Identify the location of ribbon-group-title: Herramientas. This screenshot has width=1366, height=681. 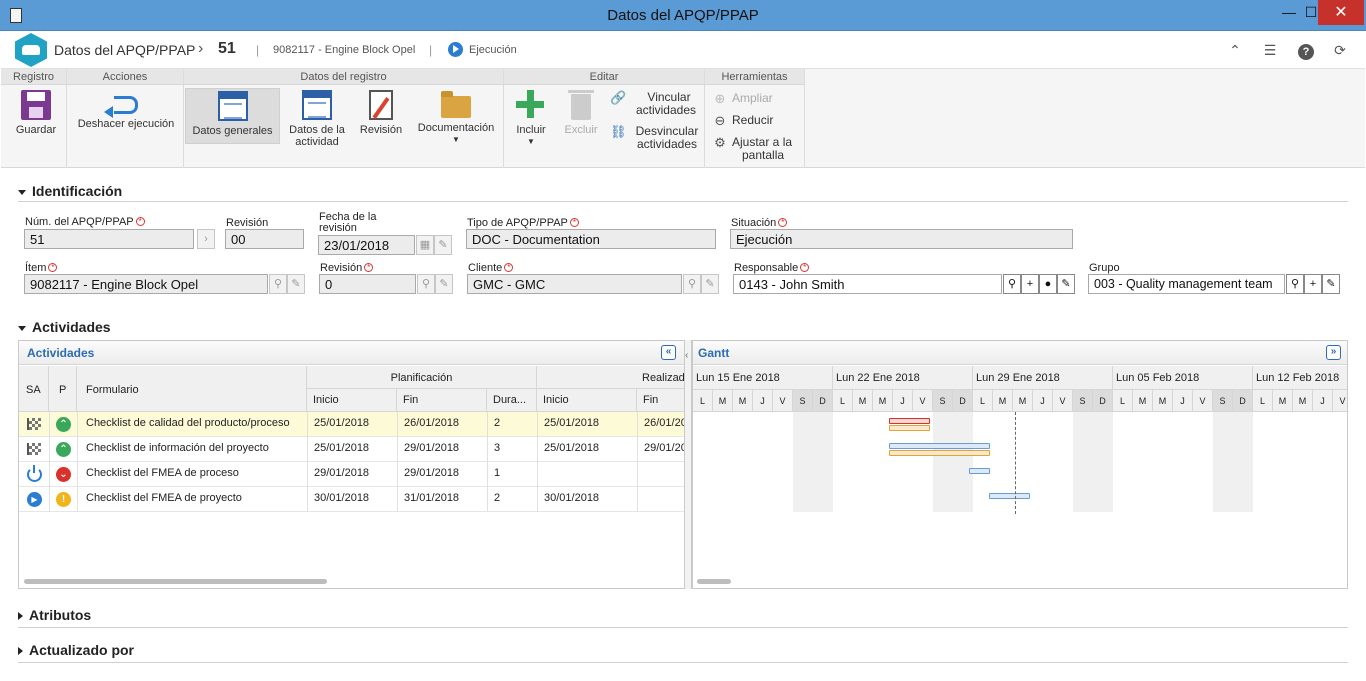
(754, 77).